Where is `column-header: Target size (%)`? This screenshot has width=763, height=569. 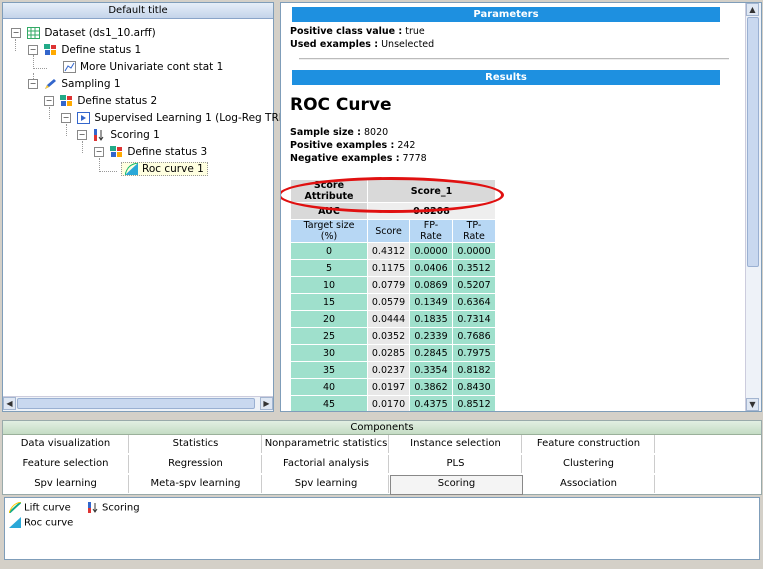
column-header: Target size (%) is located at coordinates (329, 231).